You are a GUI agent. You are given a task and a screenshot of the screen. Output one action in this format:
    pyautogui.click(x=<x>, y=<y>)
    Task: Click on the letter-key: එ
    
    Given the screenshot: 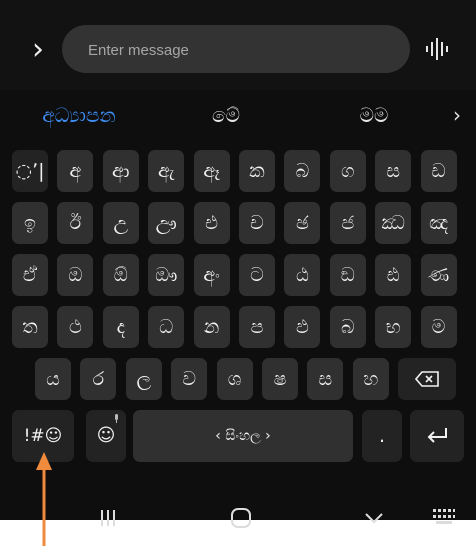 What is the action you would take?
    pyautogui.click(x=211, y=223)
    